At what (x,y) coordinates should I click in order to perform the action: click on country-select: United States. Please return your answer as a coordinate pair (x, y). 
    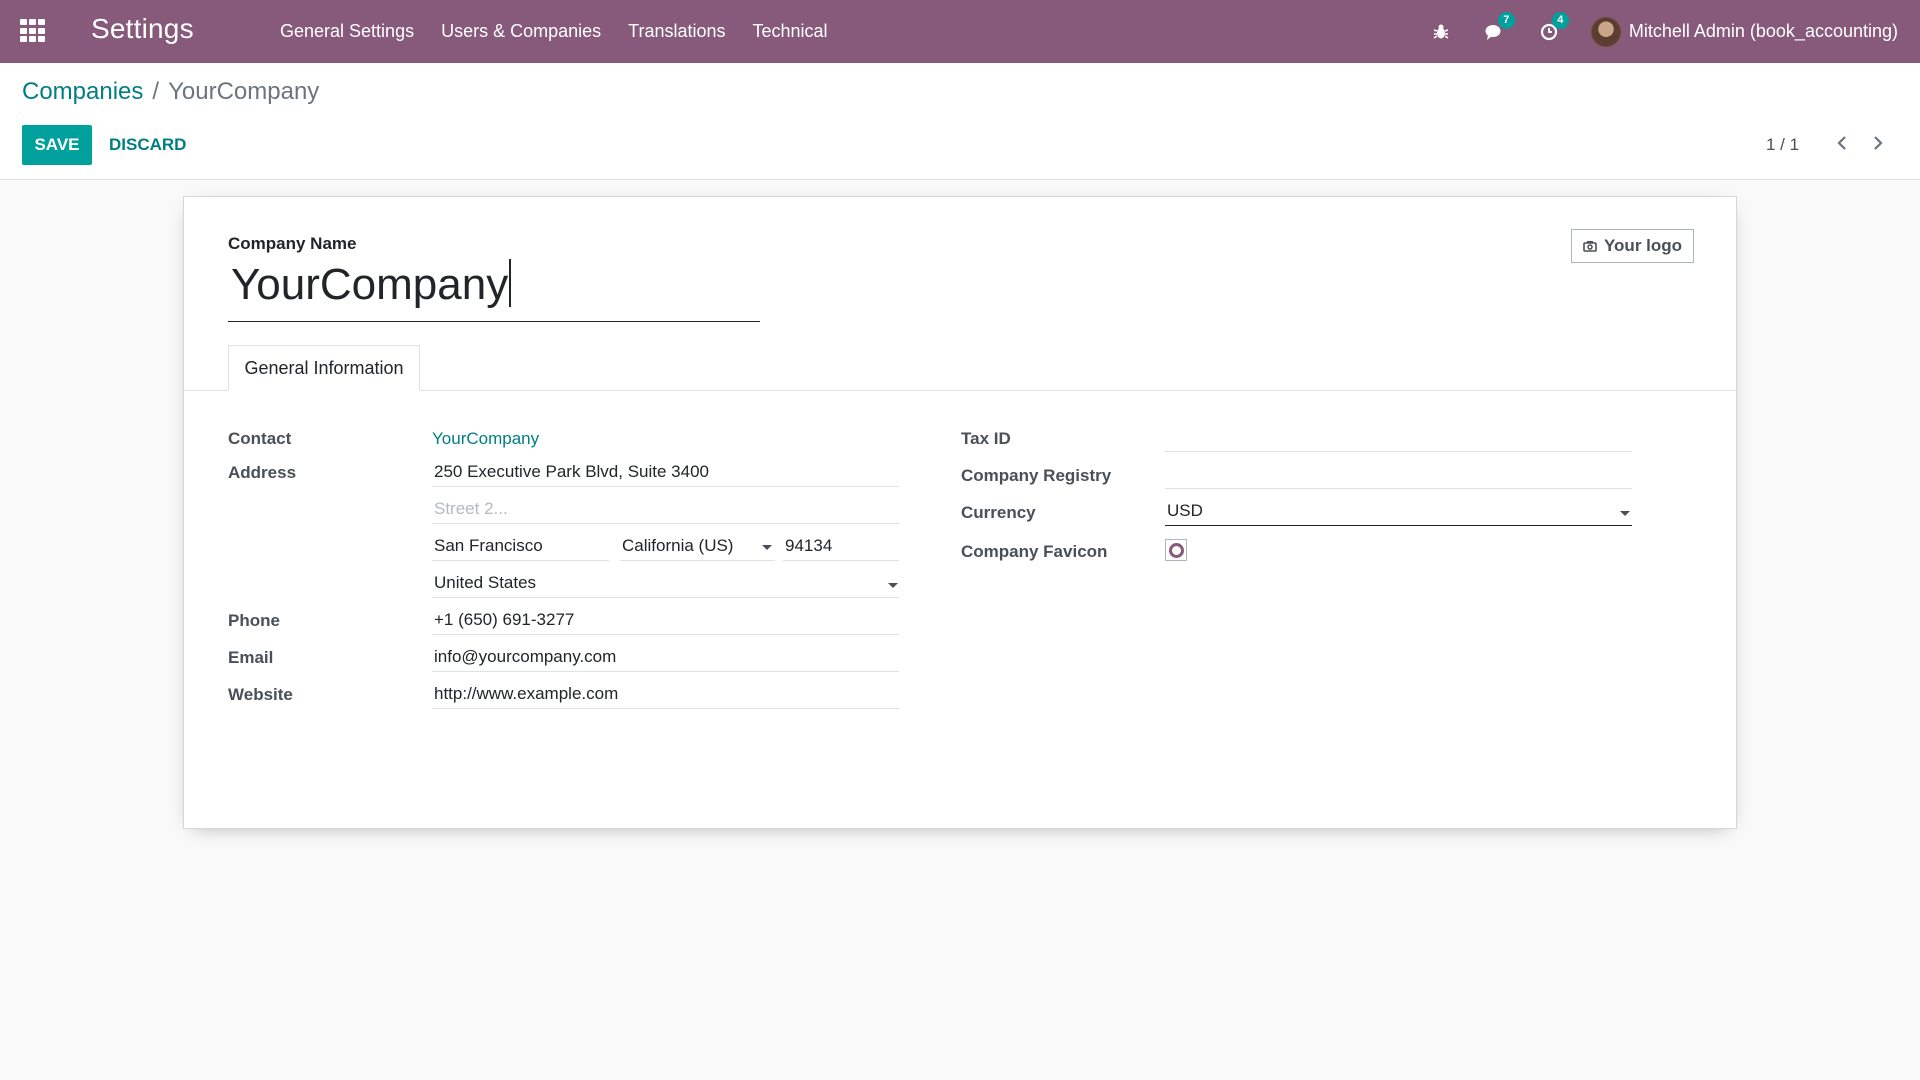
    Looking at the image, I should click on (665, 583).